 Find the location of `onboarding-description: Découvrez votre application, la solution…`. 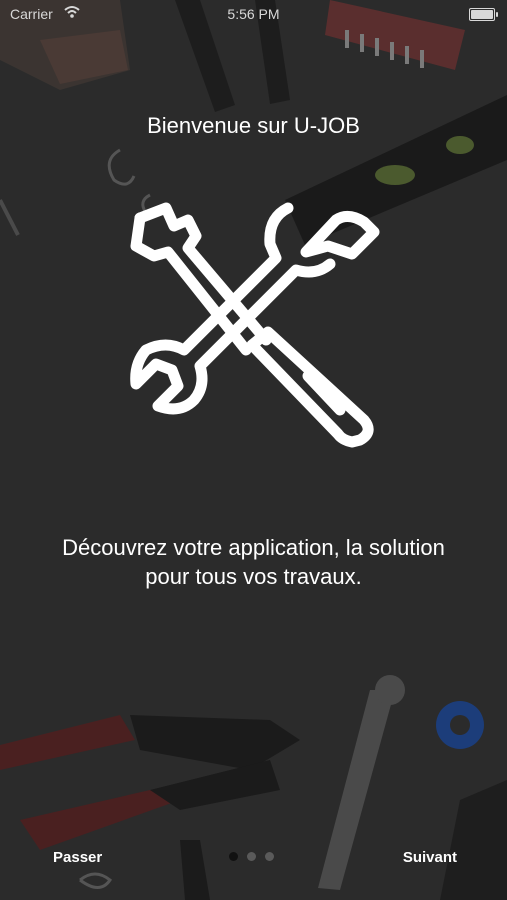

onboarding-description: Découvrez votre application, la solution… is located at coordinates (253, 562).